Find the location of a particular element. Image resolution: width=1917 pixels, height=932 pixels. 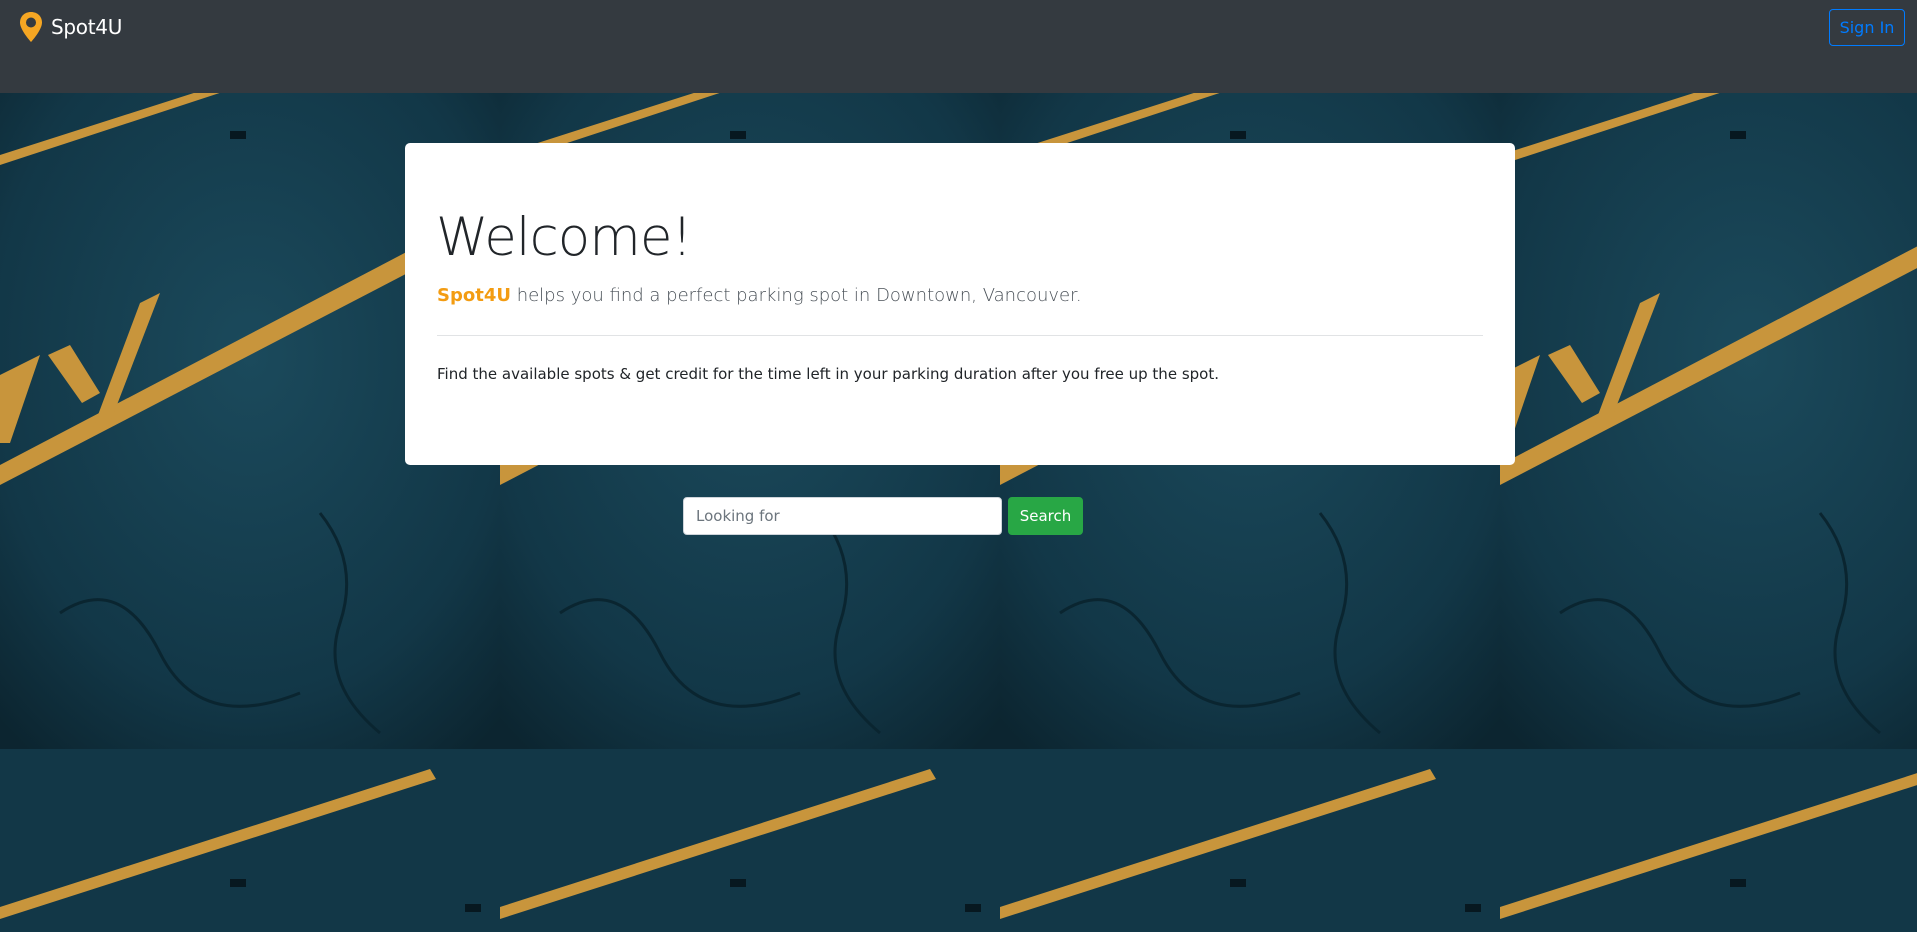

brand-link: Spot4U is located at coordinates (70, 27).